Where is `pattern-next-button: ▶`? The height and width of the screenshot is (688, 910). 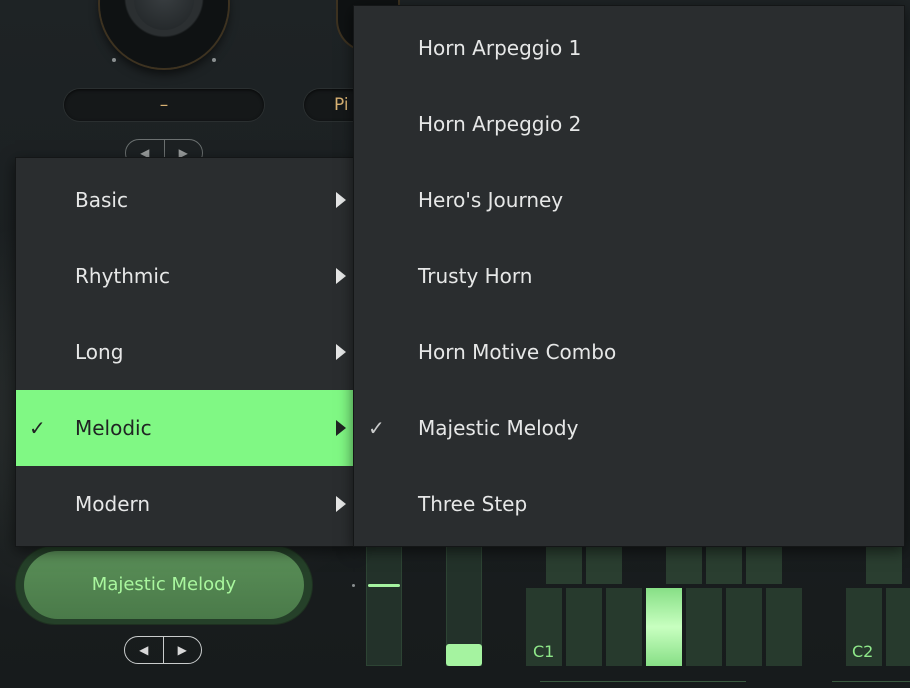 pattern-next-button: ▶ is located at coordinates (183, 650).